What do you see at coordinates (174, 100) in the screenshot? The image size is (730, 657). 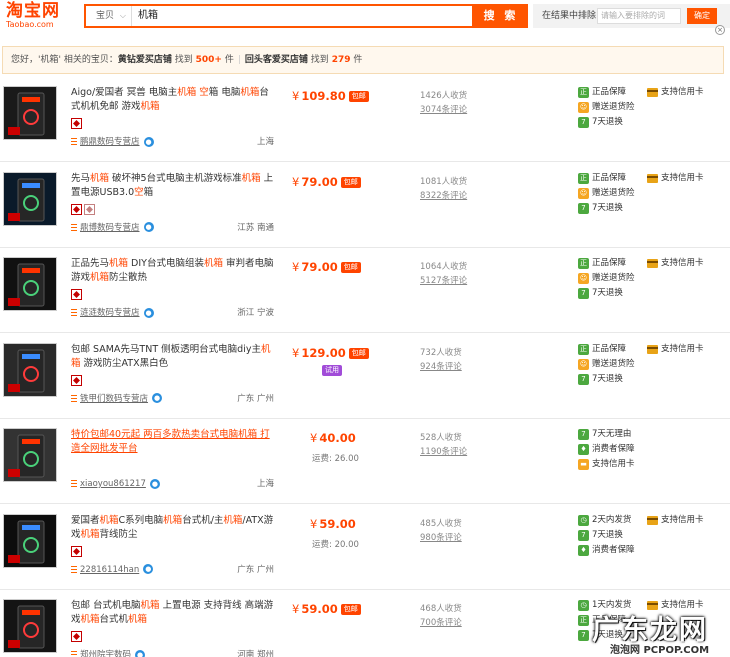 I see `product-title: Aigo/爱国者 冥兽 电脑主机箱 空箱 电脑机箱台式机机免邮 游戏机箱` at bounding box center [174, 100].